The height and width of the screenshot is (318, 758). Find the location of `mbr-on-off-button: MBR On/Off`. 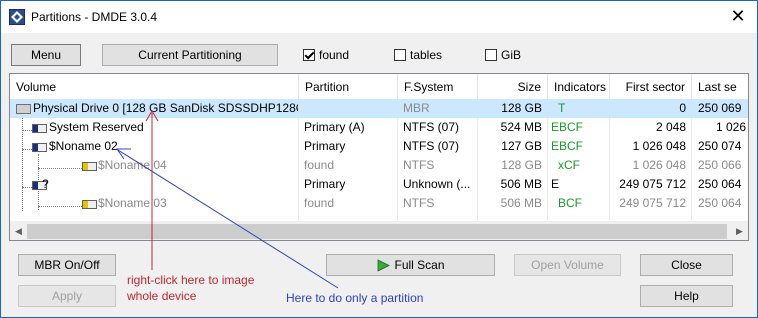

mbr-on-off-button: MBR On/Off is located at coordinates (67, 265).